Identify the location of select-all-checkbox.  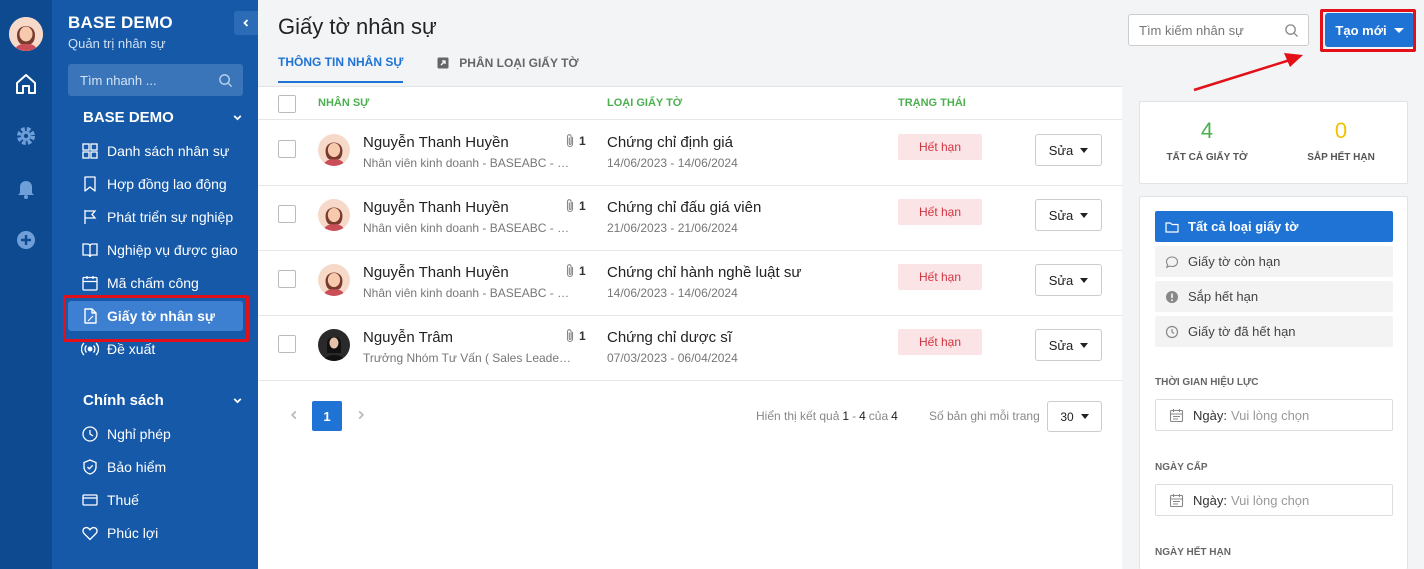
(287, 104).